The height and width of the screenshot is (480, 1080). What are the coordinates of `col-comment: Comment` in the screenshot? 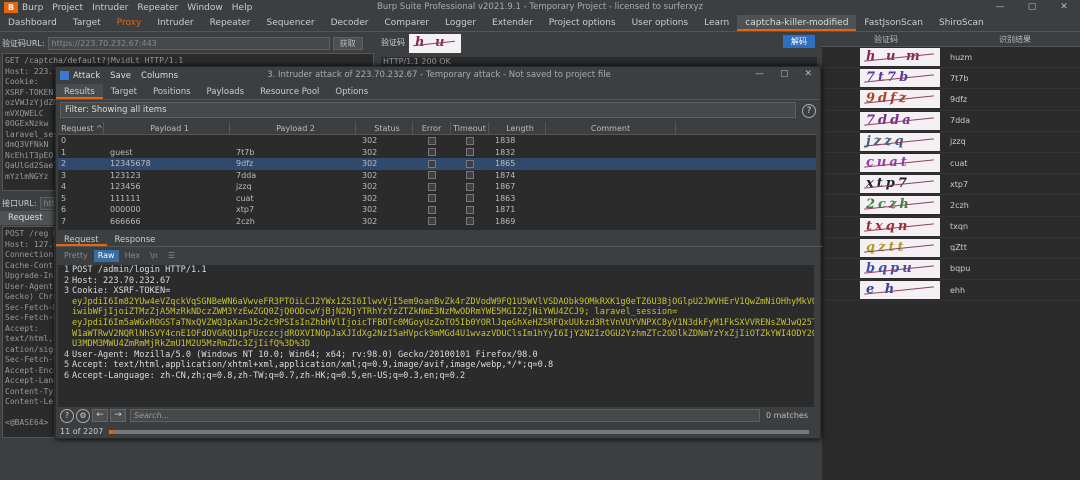 It's located at (611, 128).